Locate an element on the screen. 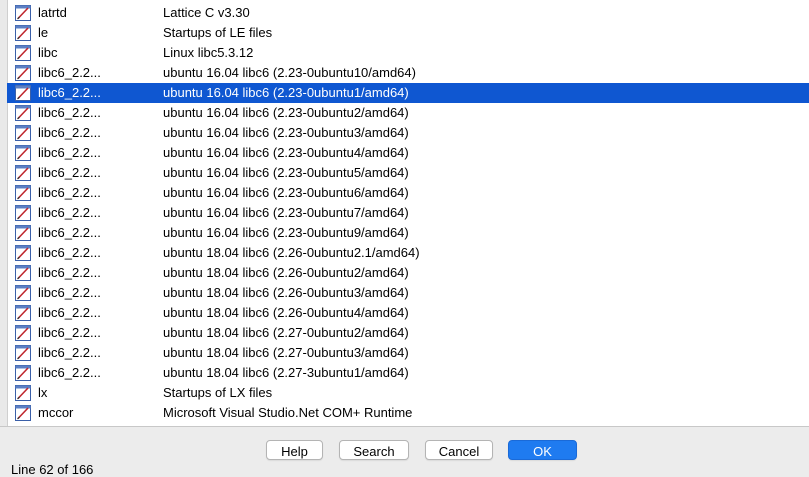 This screenshot has width=809, height=477. item-description: ubuntu 16.04 libc6 (2.23-0ubuntu6/amd64) is located at coordinates (286, 192).